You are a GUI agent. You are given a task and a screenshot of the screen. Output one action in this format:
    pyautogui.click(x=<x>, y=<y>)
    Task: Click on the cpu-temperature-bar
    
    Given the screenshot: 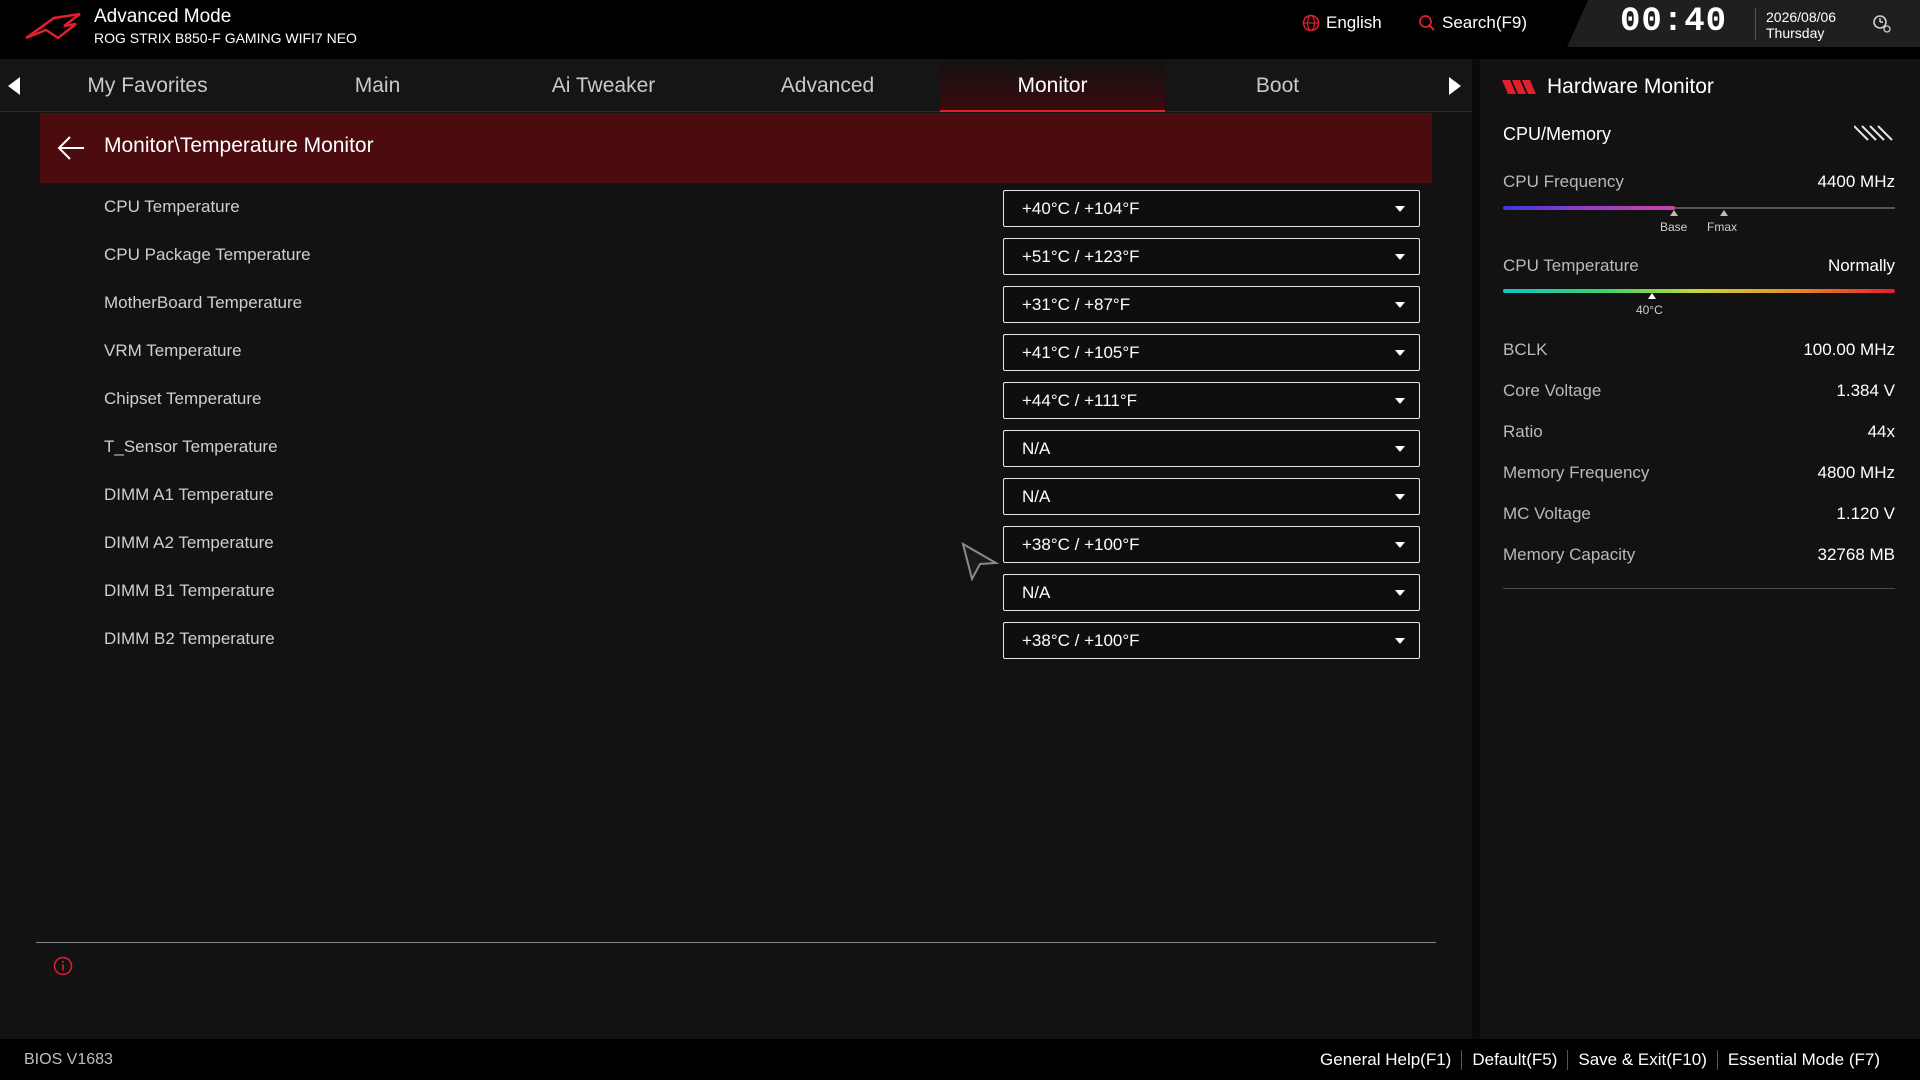 What is the action you would take?
    pyautogui.click(x=1699, y=291)
    